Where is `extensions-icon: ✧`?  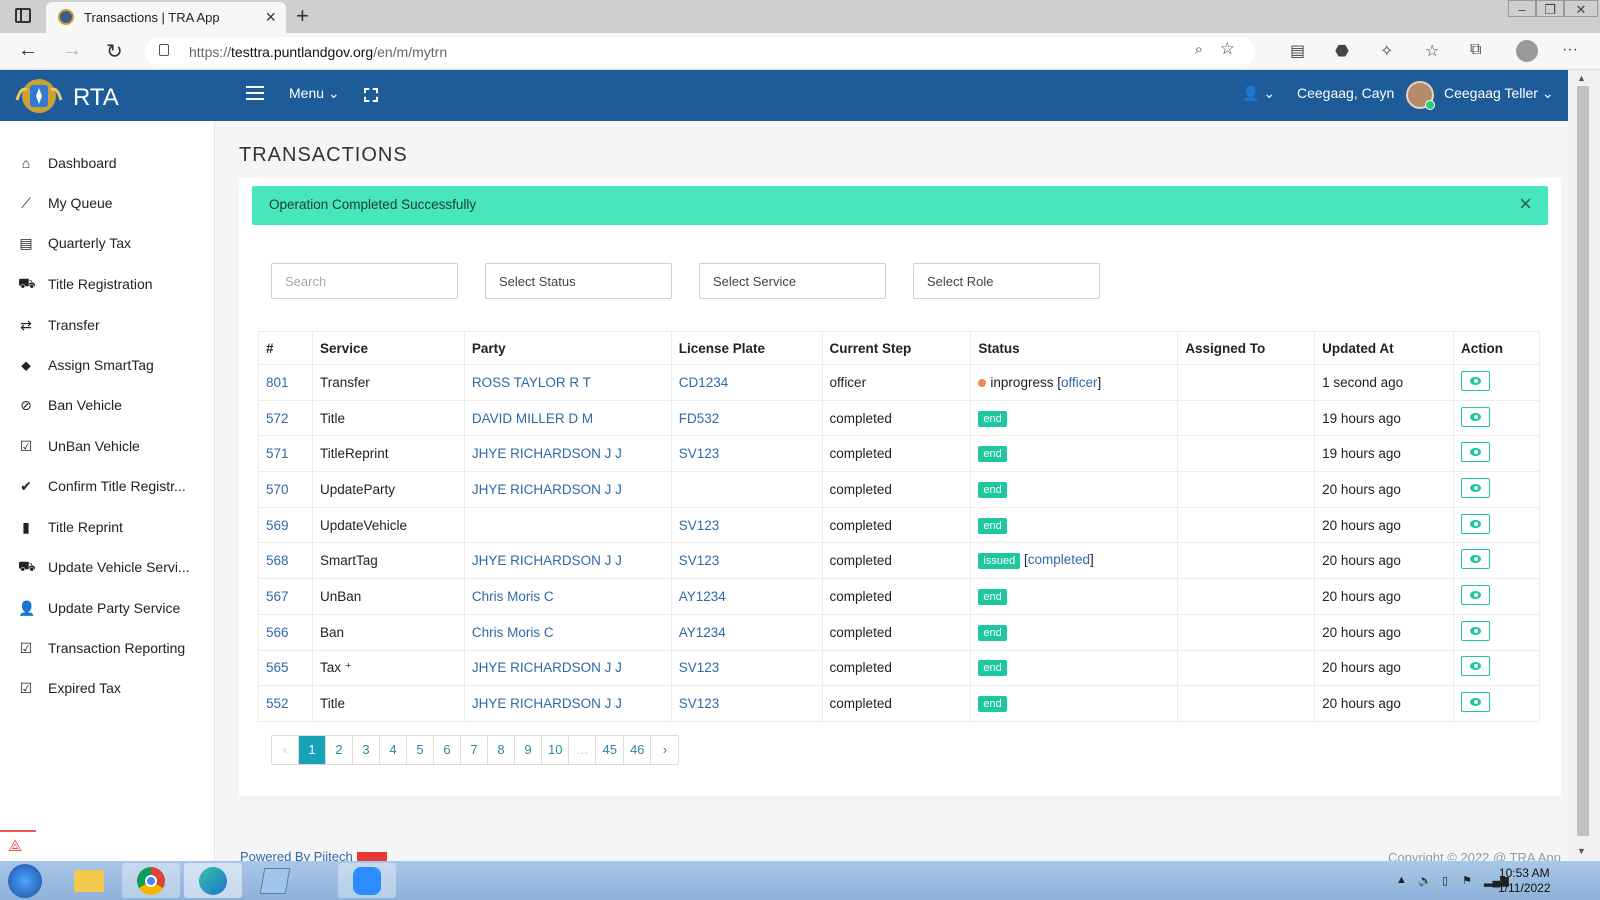 extensions-icon: ✧ is located at coordinates (1386, 51).